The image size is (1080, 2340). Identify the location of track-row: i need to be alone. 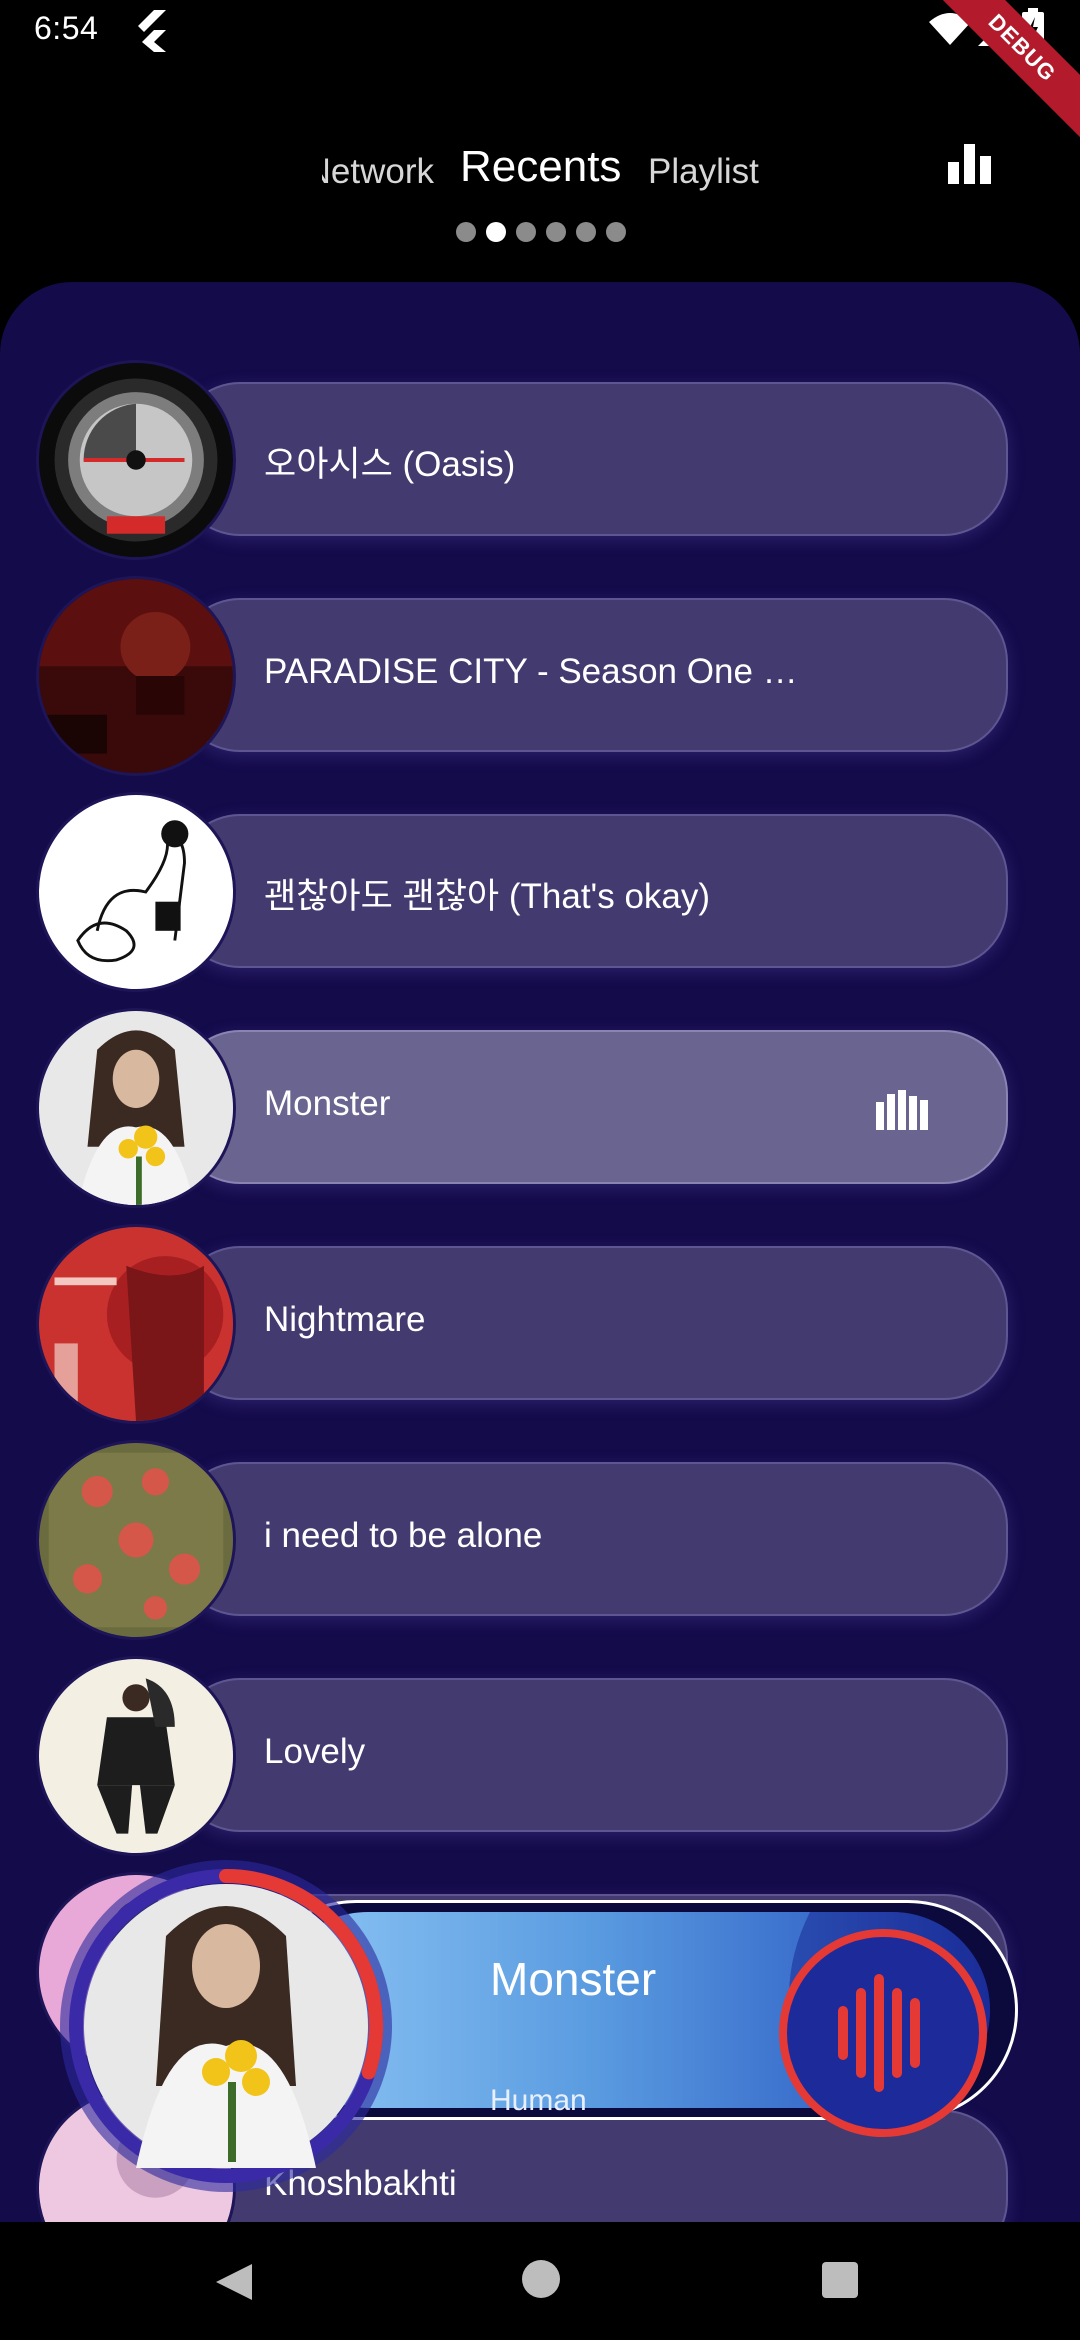
(522, 1534).